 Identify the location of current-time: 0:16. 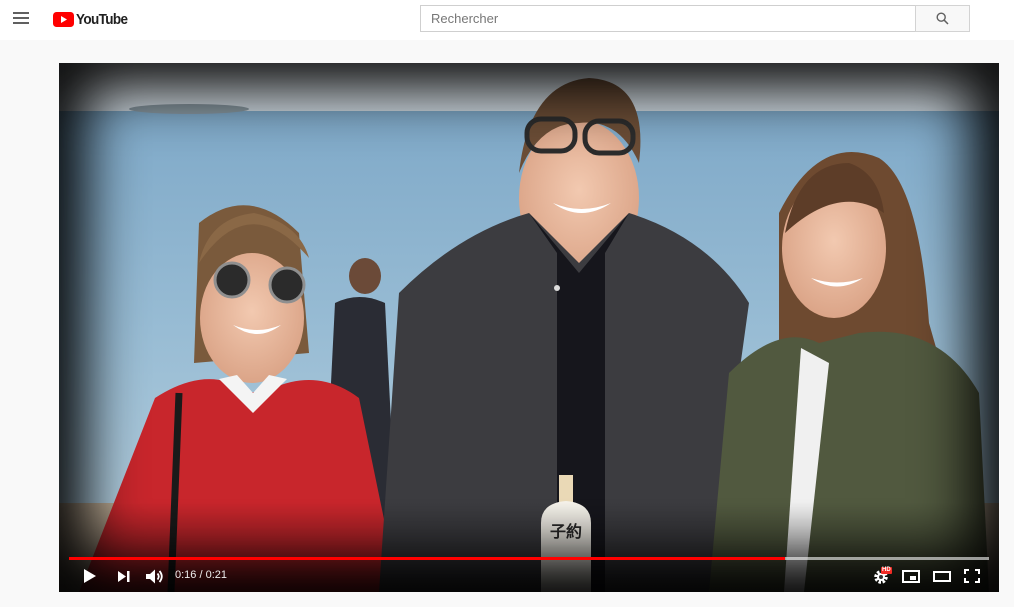
(186, 575).